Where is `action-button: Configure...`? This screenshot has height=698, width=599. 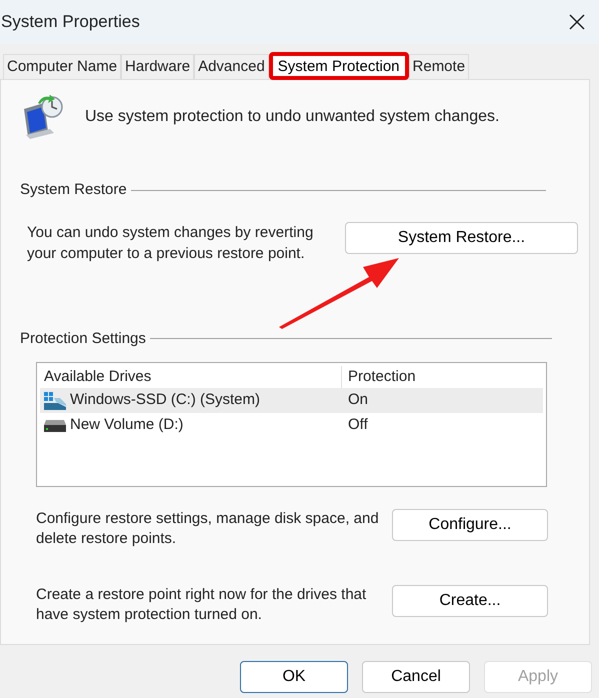 action-button: Configure... is located at coordinates (470, 525).